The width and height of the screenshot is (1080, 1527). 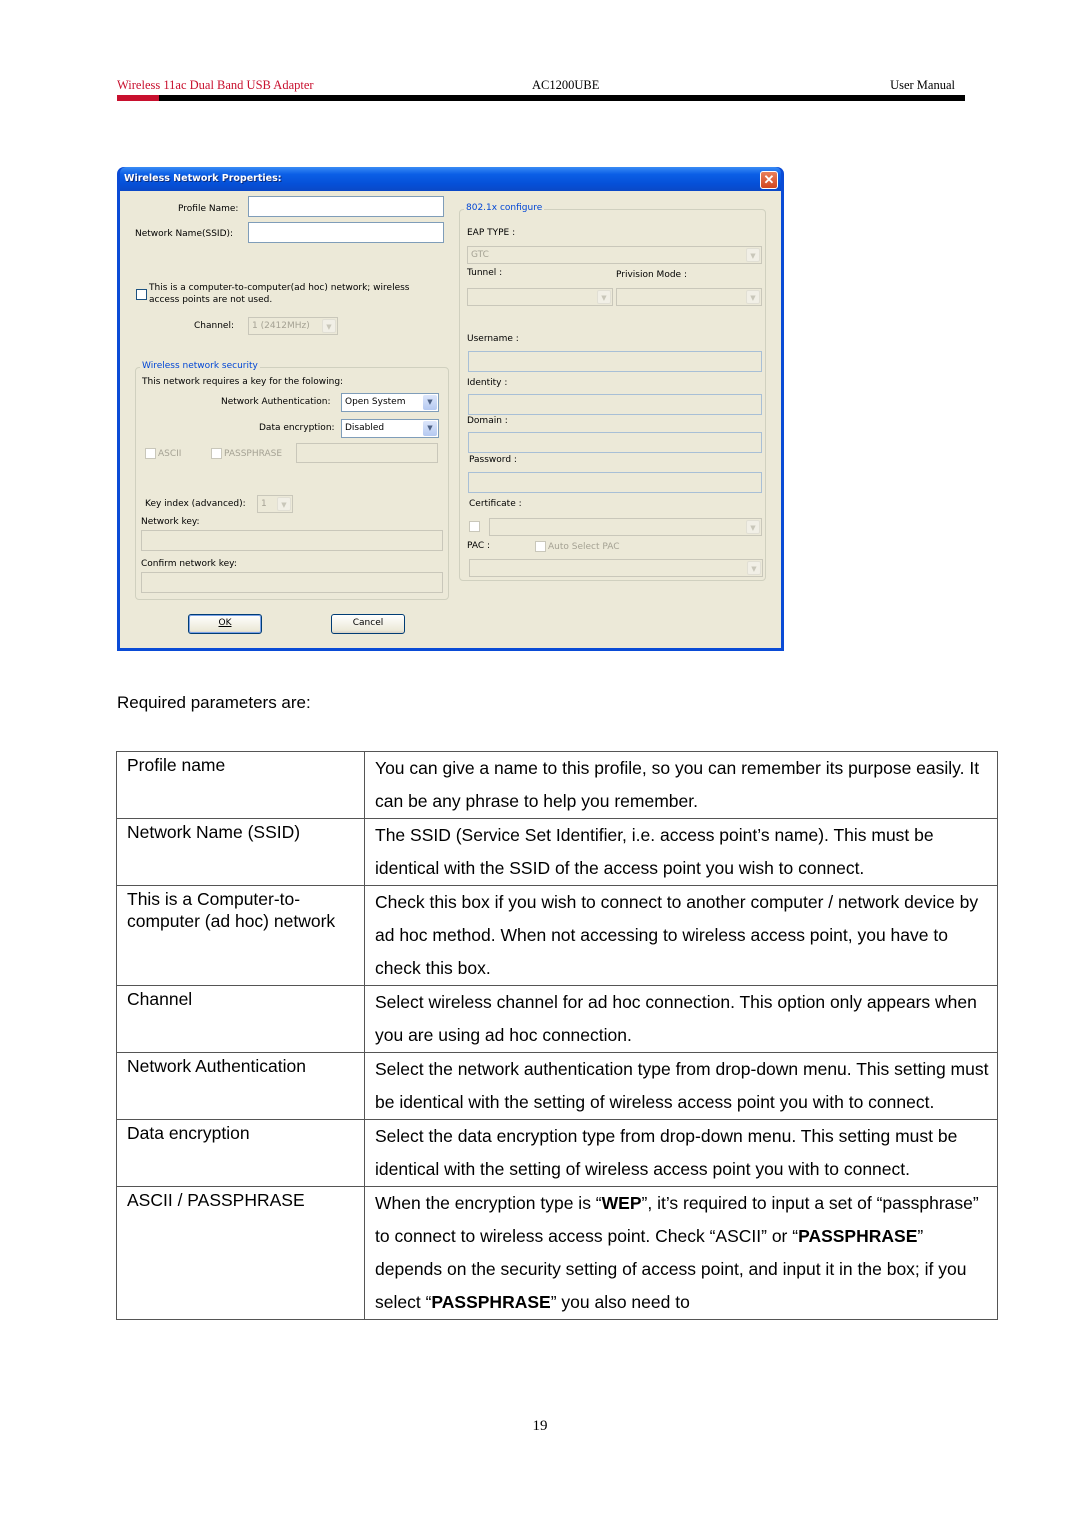 I want to click on confirm-key-input, so click(x=292, y=582).